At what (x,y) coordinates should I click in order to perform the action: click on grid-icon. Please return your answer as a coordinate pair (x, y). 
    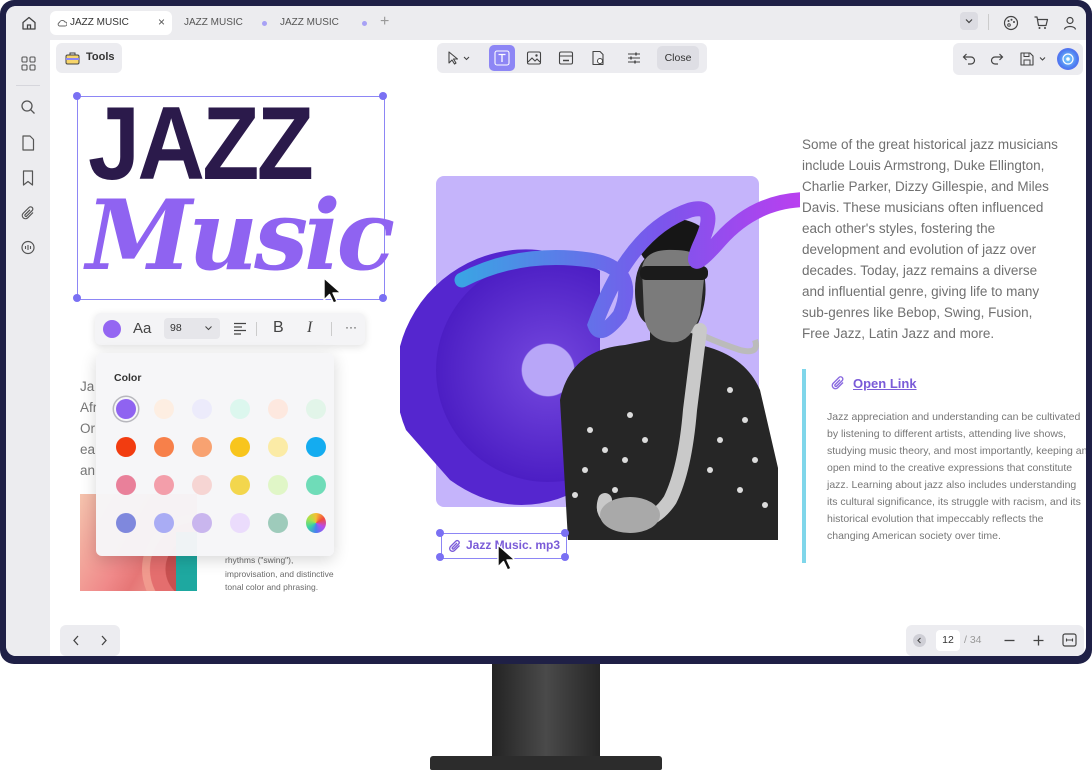
    Looking at the image, I should click on (28, 63).